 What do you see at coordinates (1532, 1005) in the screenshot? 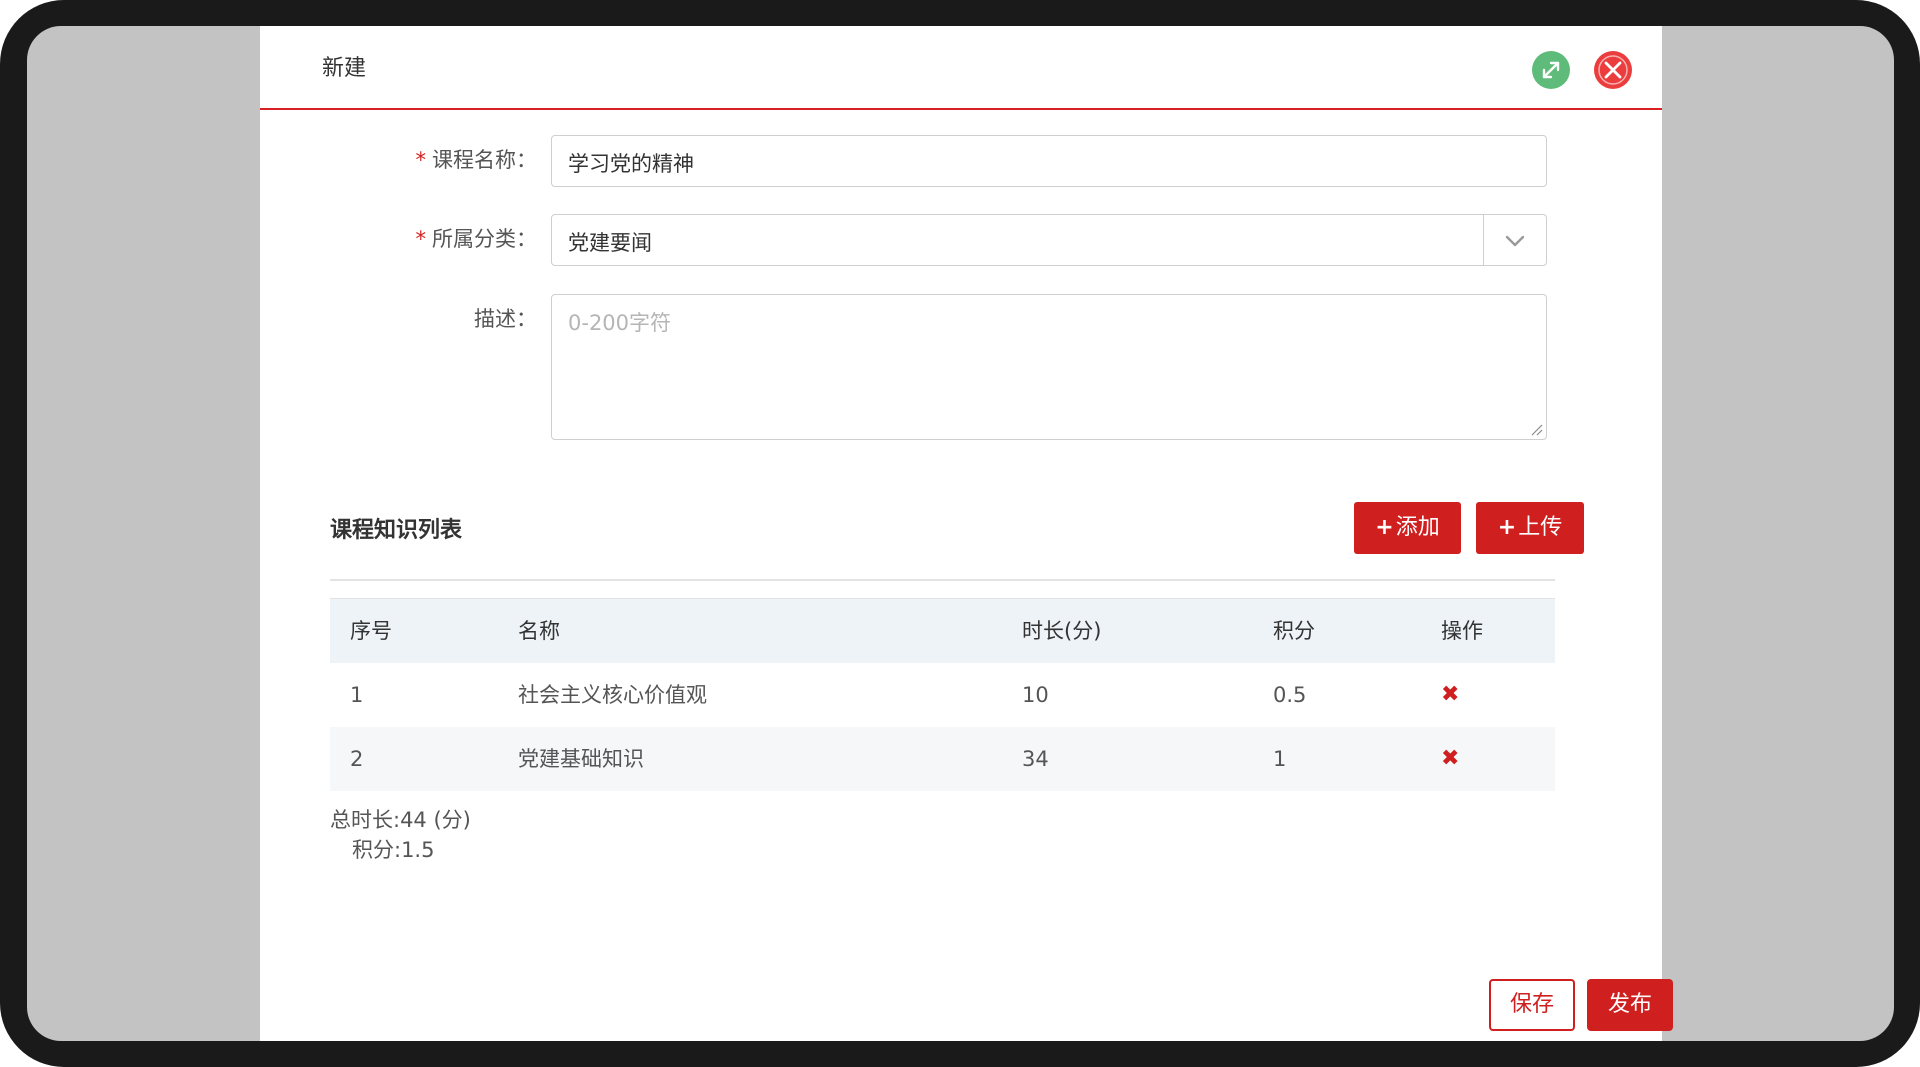
I see `save-button: 保存` at bounding box center [1532, 1005].